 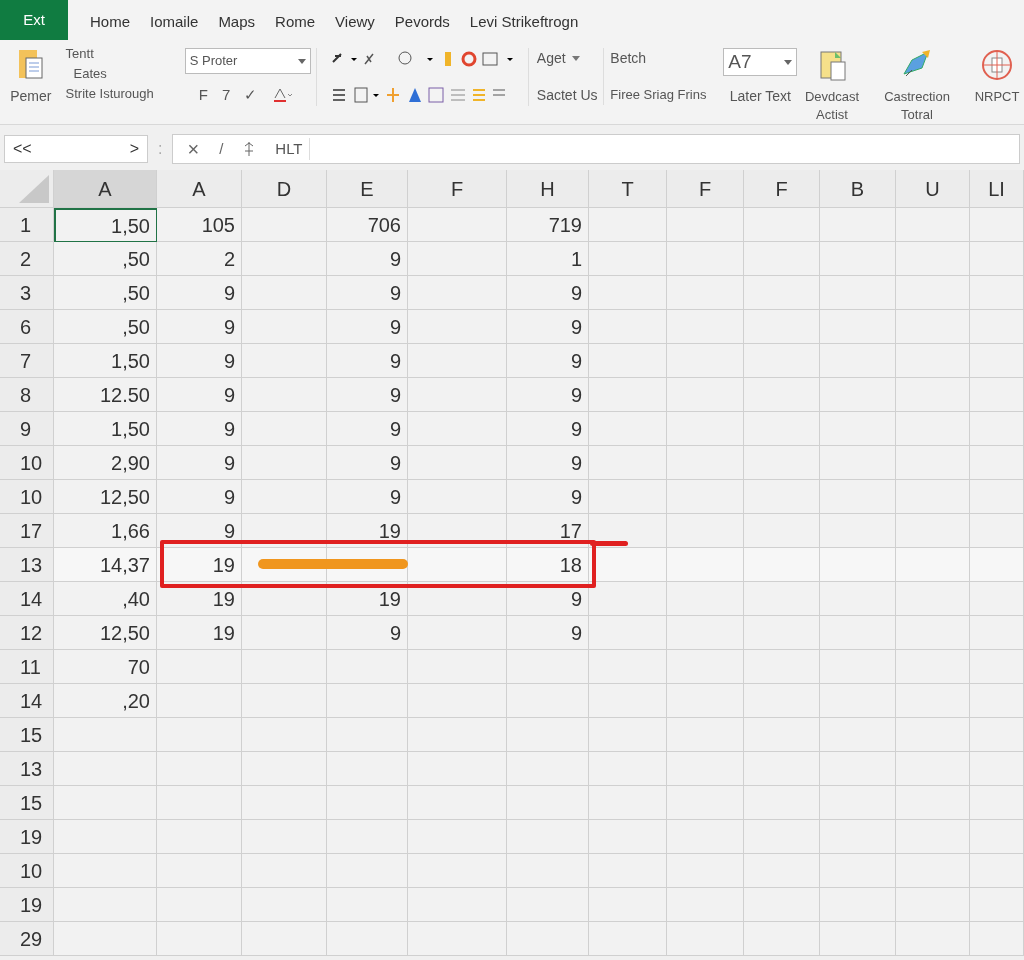 What do you see at coordinates (251, 95) in the screenshot?
I see `font-button: ✓` at bounding box center [251, 95].